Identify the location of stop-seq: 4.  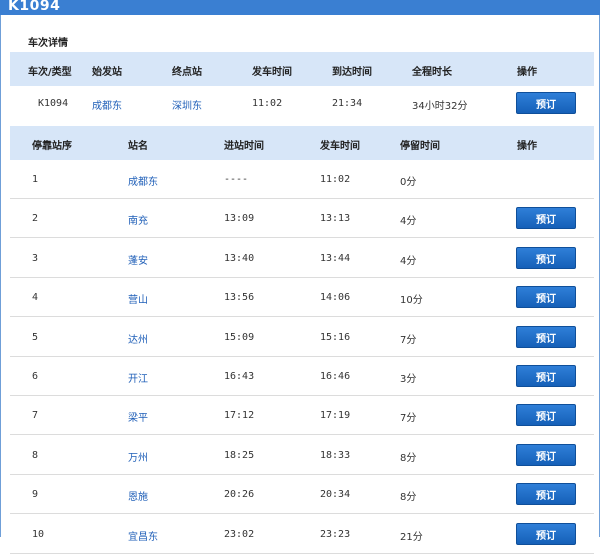
(35, 297).